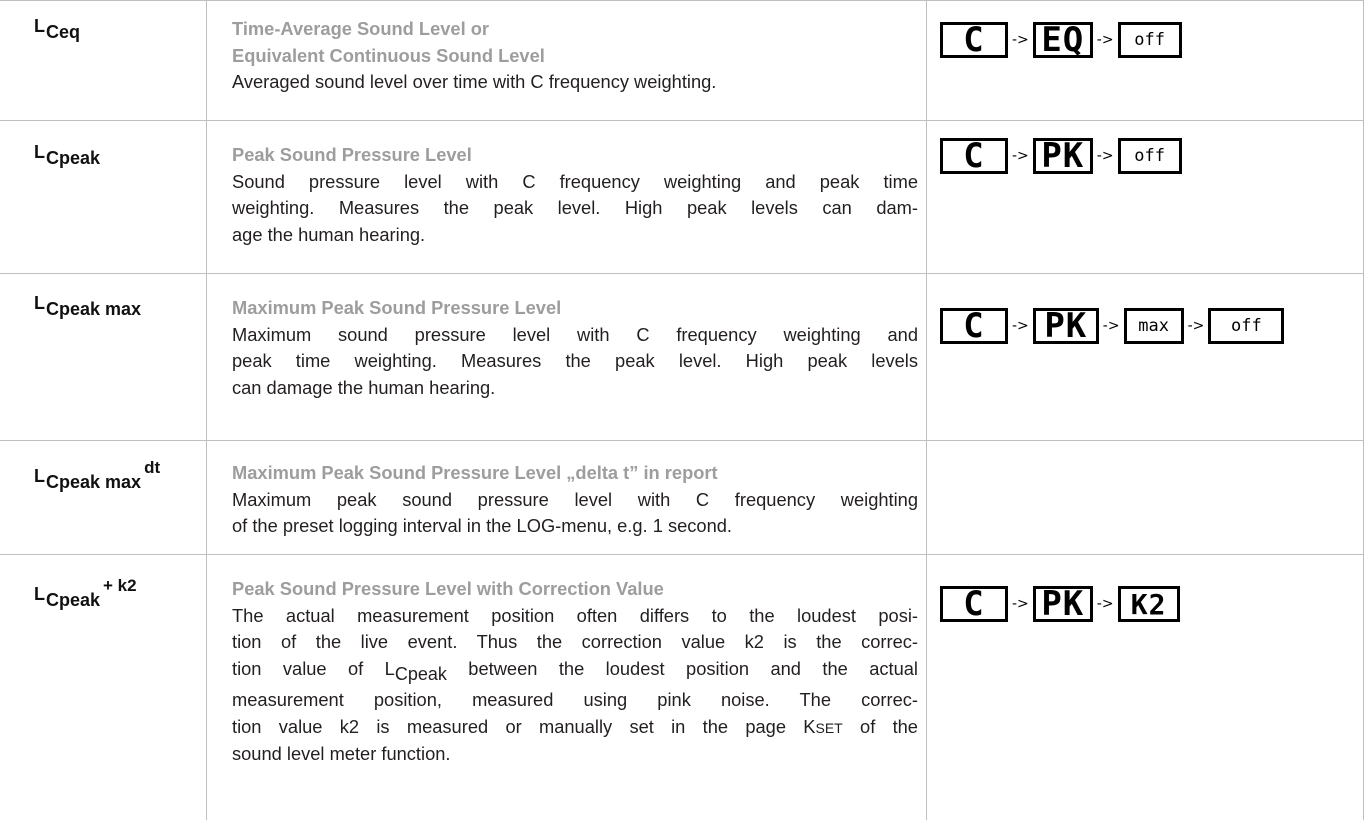 The image size is (1364, 820). Describe the element at coordinates (1153, 326) in the screenshot. I see `display-max: max` at that location.